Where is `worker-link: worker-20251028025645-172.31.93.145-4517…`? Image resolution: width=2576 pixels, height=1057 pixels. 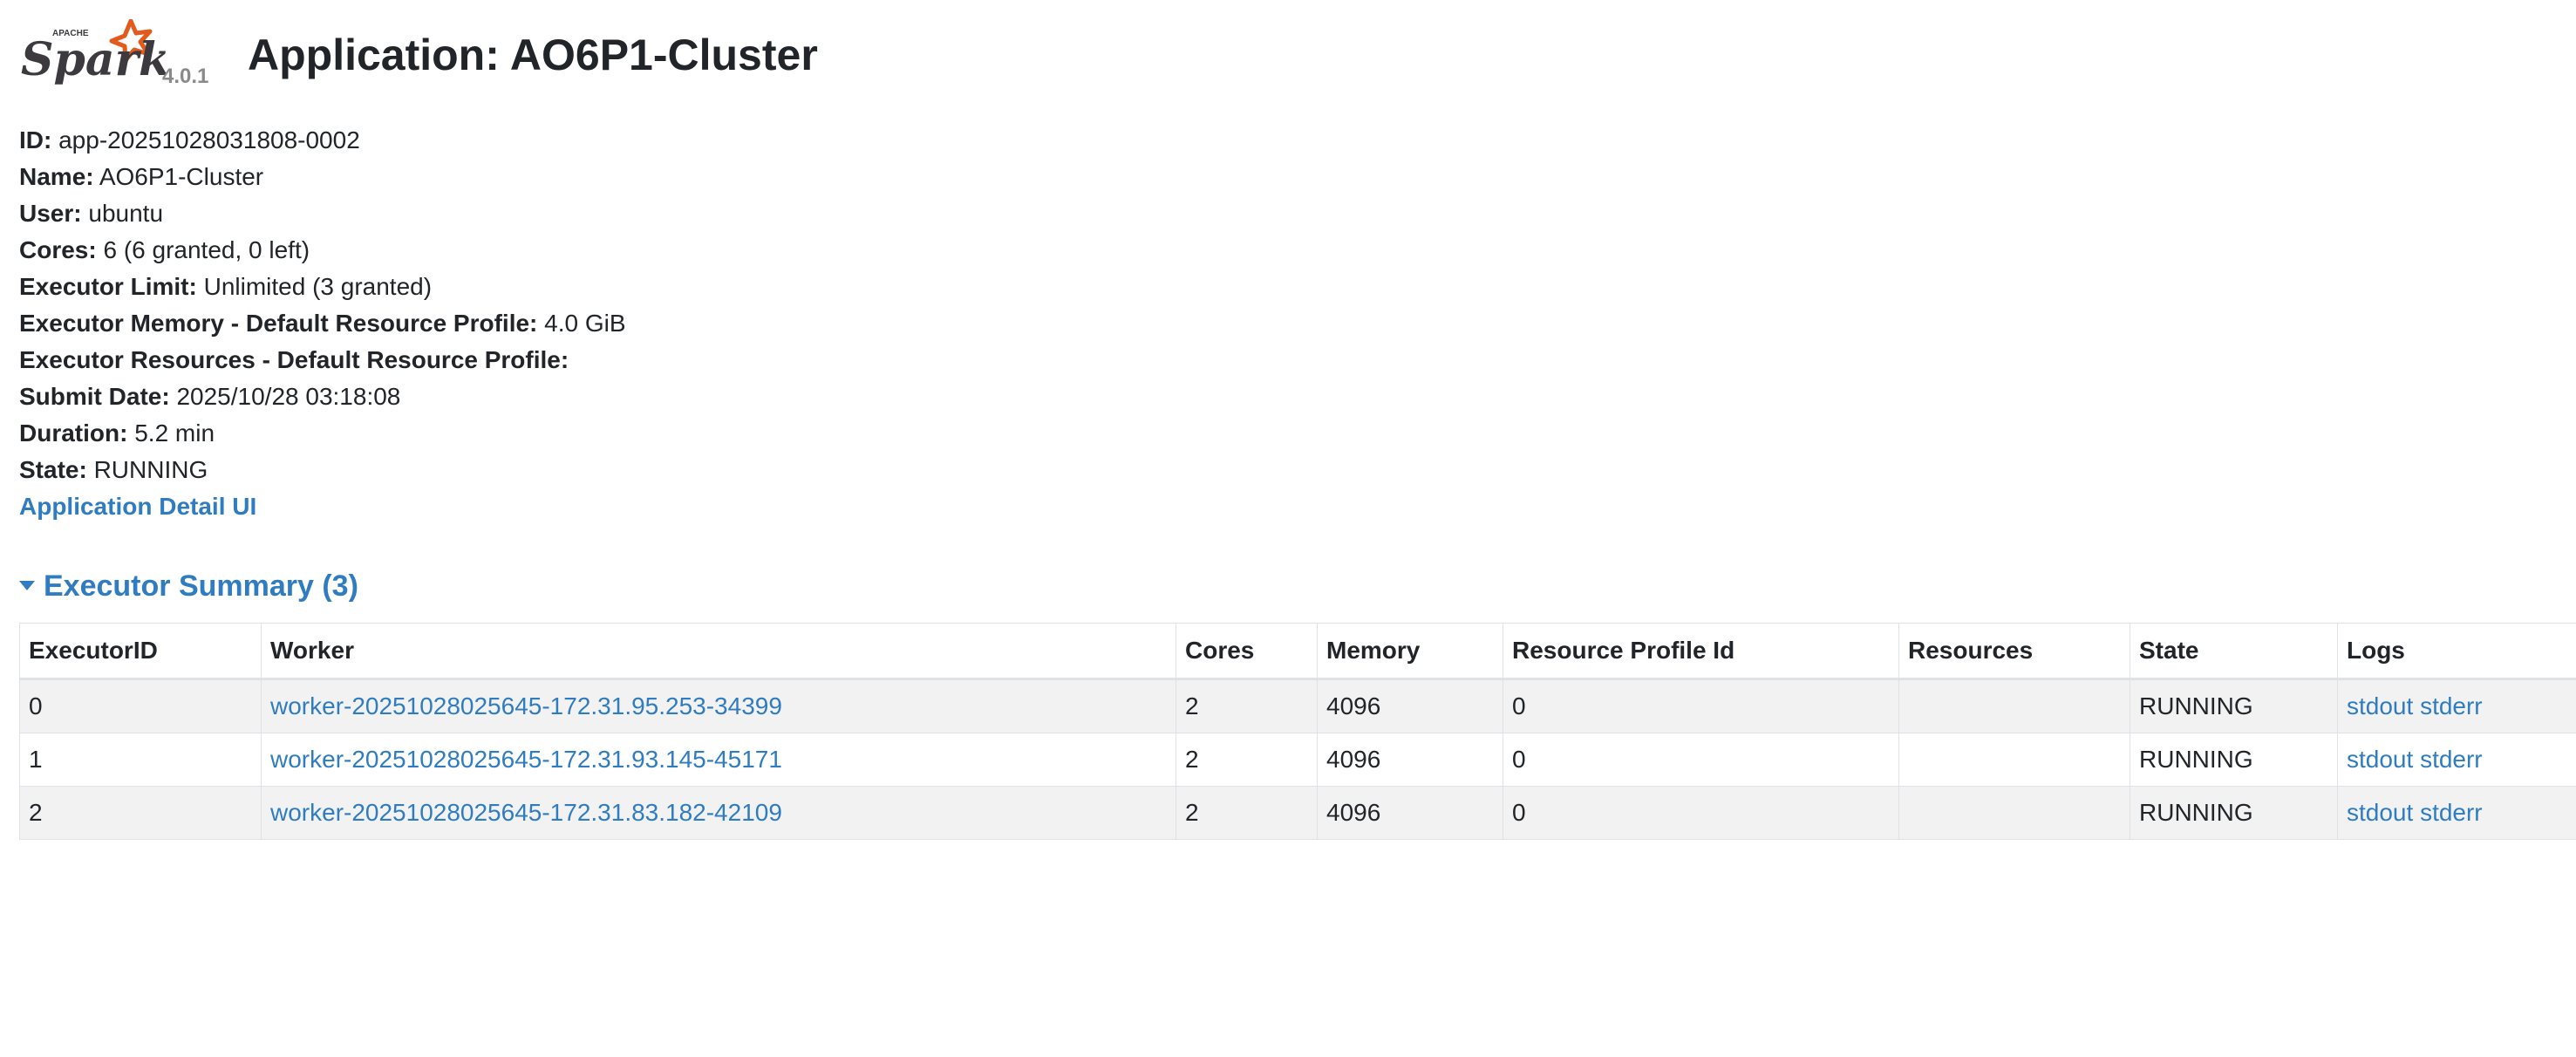 worker-link: worker-20251028025645-172.31.93.145-4517… is located at coordinates (526, 760).